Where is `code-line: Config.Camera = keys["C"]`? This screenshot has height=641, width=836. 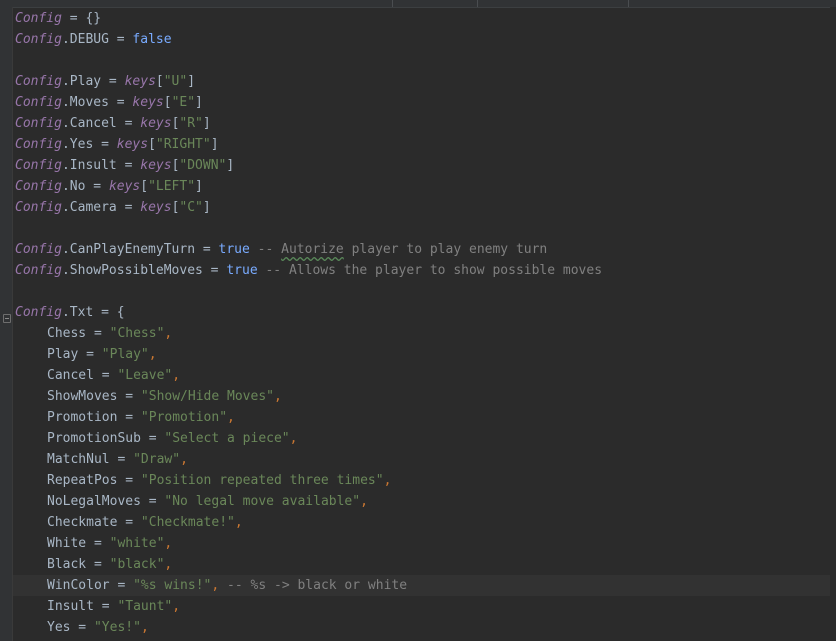
code-line: Config.Camera = keys["C"] is located at coordinates (422, 207).